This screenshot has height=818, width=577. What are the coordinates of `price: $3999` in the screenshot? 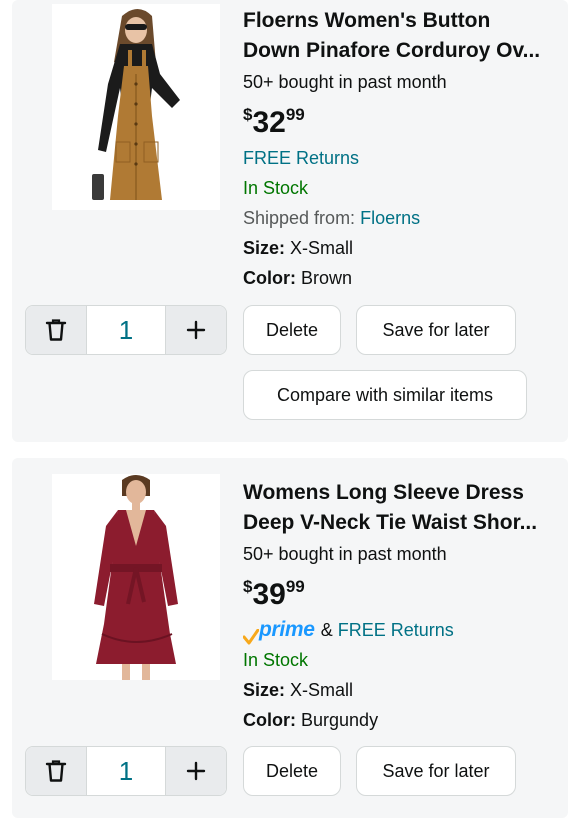 It's located at (274, 594).